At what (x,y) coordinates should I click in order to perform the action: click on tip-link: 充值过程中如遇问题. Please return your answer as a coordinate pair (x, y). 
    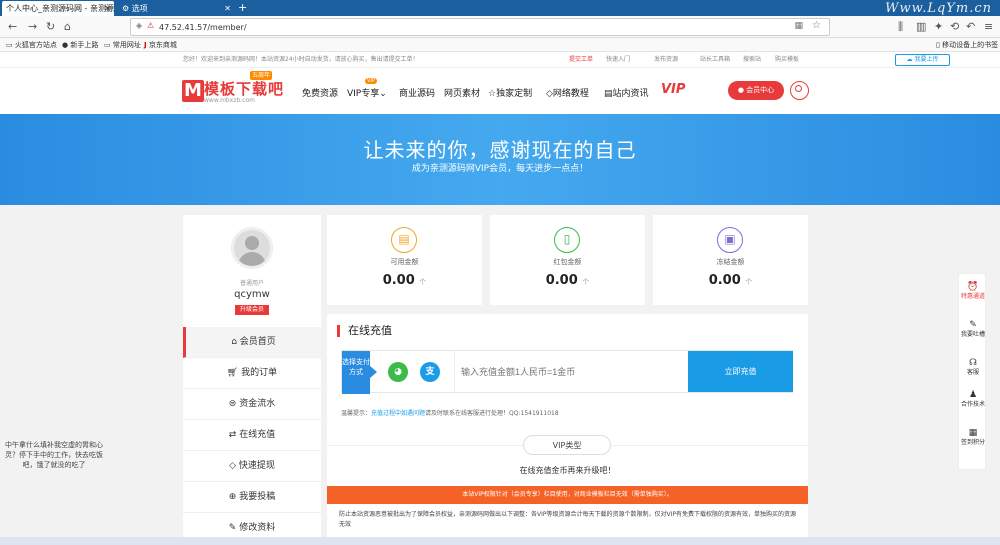
    Looking at the image, I should click on (398, 413).